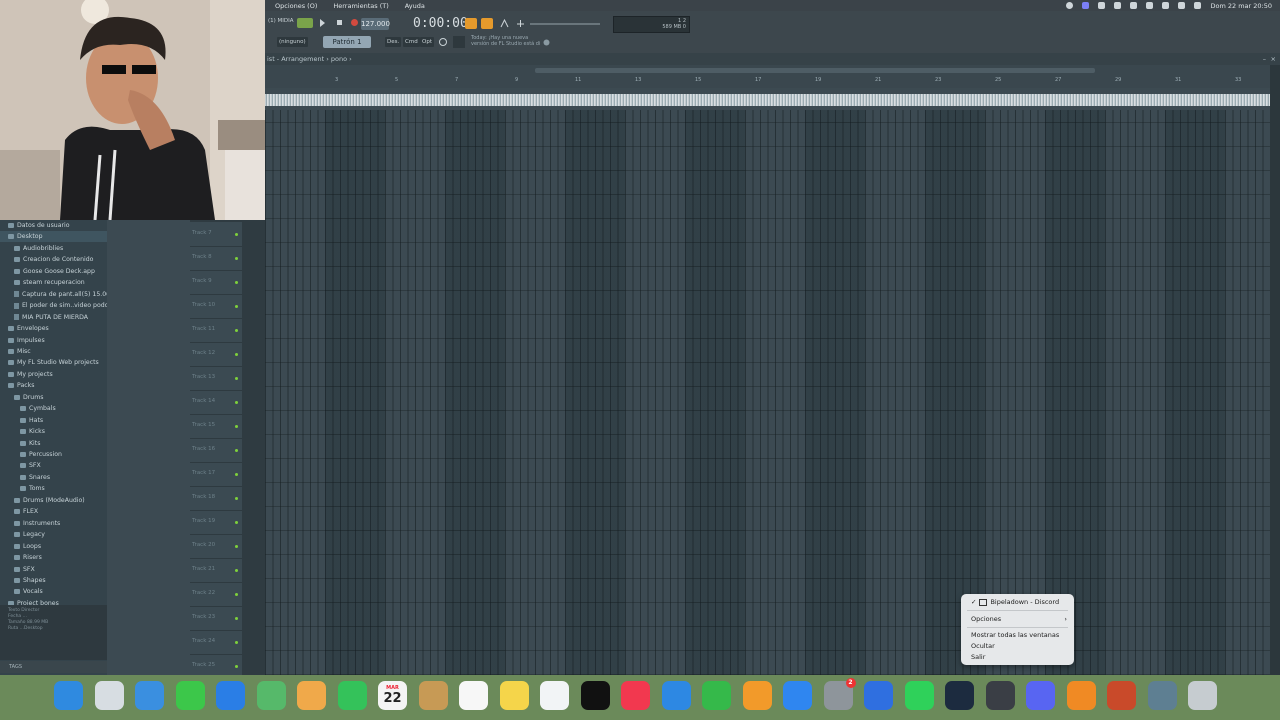 The width and height of the screenshot is (1280, 720). Describe the element at coordinates (23, 580) in the screenshot. I see `browser-item: Shapes` at that location.